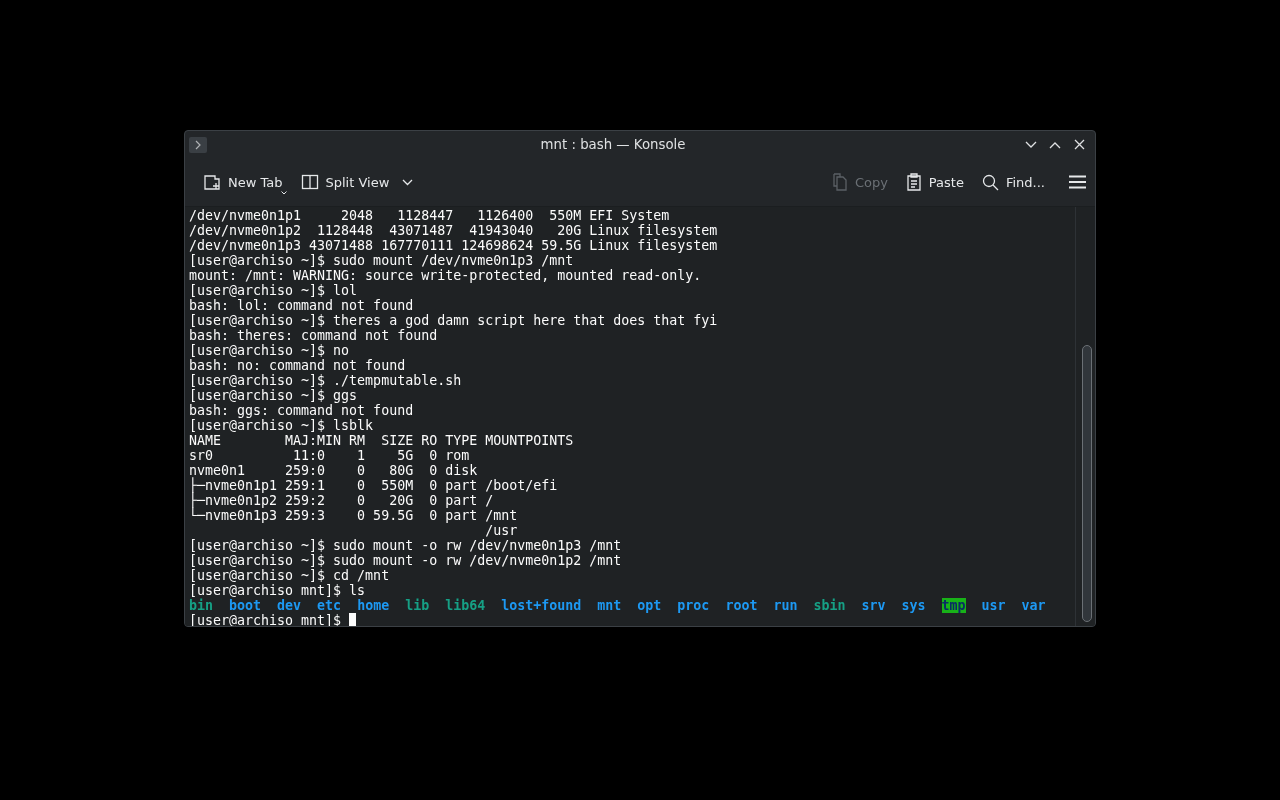 Image resolution: width=1280 pixels, height=800 pixels. What do you see at coordinates (839, 182) in the screenshot?
I see `copy-icon` at bounding box center [839, 182].